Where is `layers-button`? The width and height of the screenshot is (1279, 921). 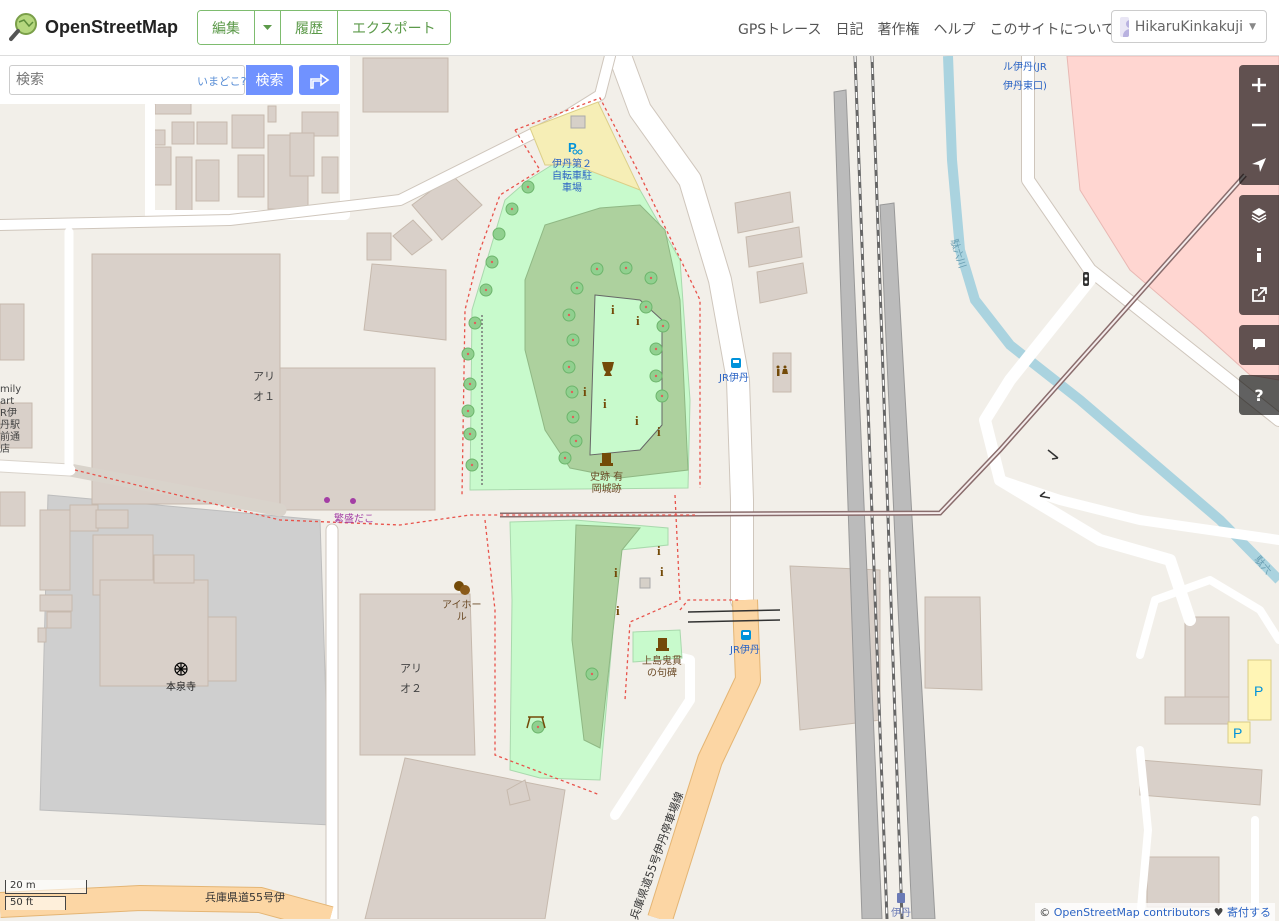 layers-button is located at coordinates (1259, 215).